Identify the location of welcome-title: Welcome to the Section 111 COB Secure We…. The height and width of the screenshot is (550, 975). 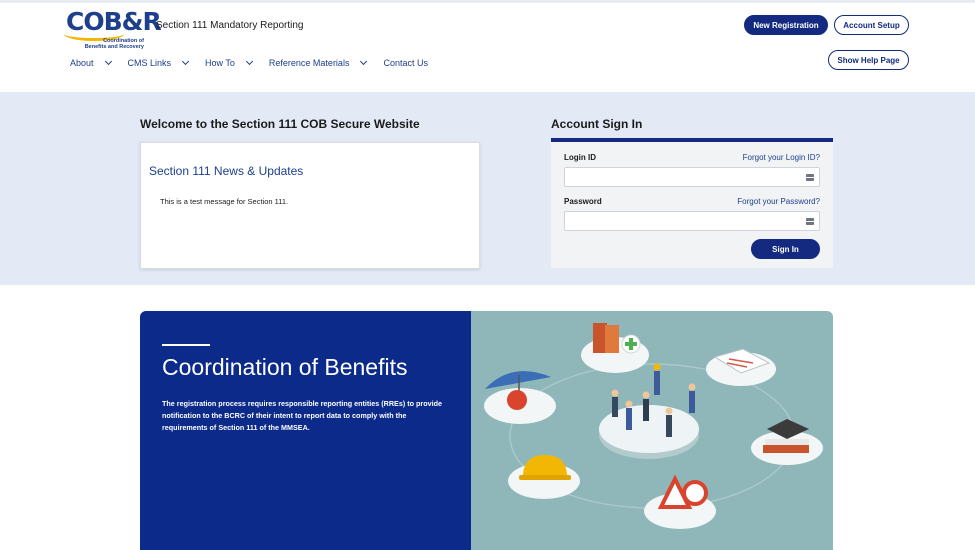
(280, 124).